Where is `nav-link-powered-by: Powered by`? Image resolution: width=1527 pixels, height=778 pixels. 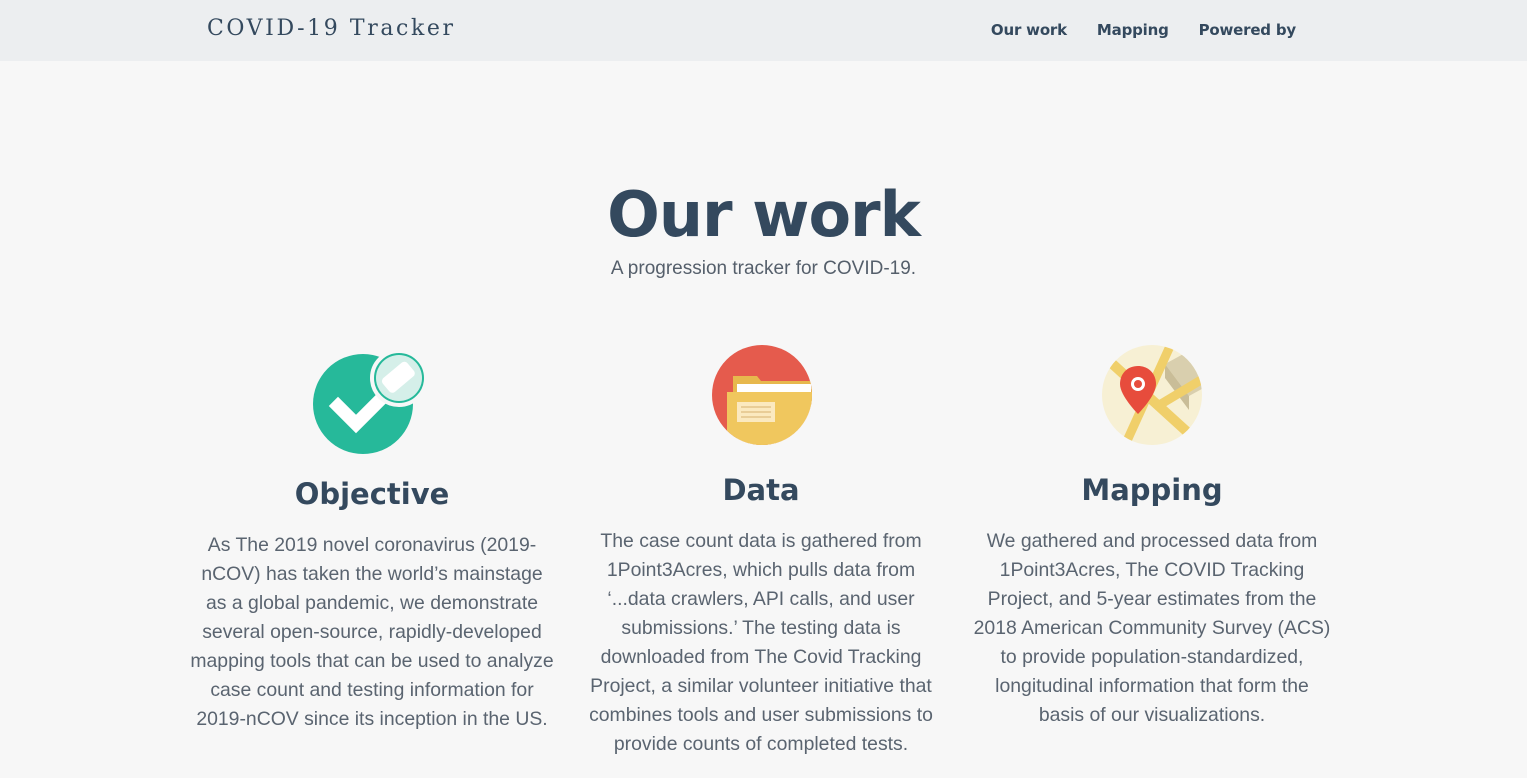 nav-link-powered-by: Powered by is located at coordinates (1248, 30).